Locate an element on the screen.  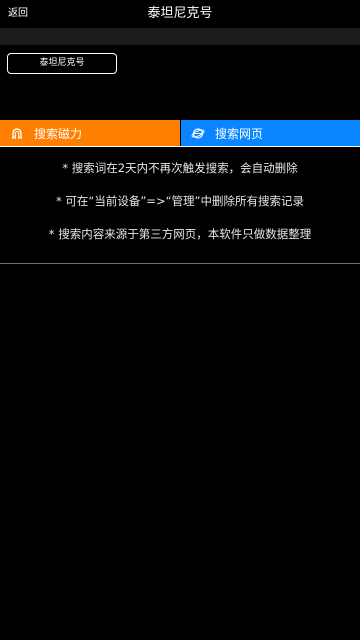
page-title: 泰坦尼克号 is located at coordinates (180, 13).